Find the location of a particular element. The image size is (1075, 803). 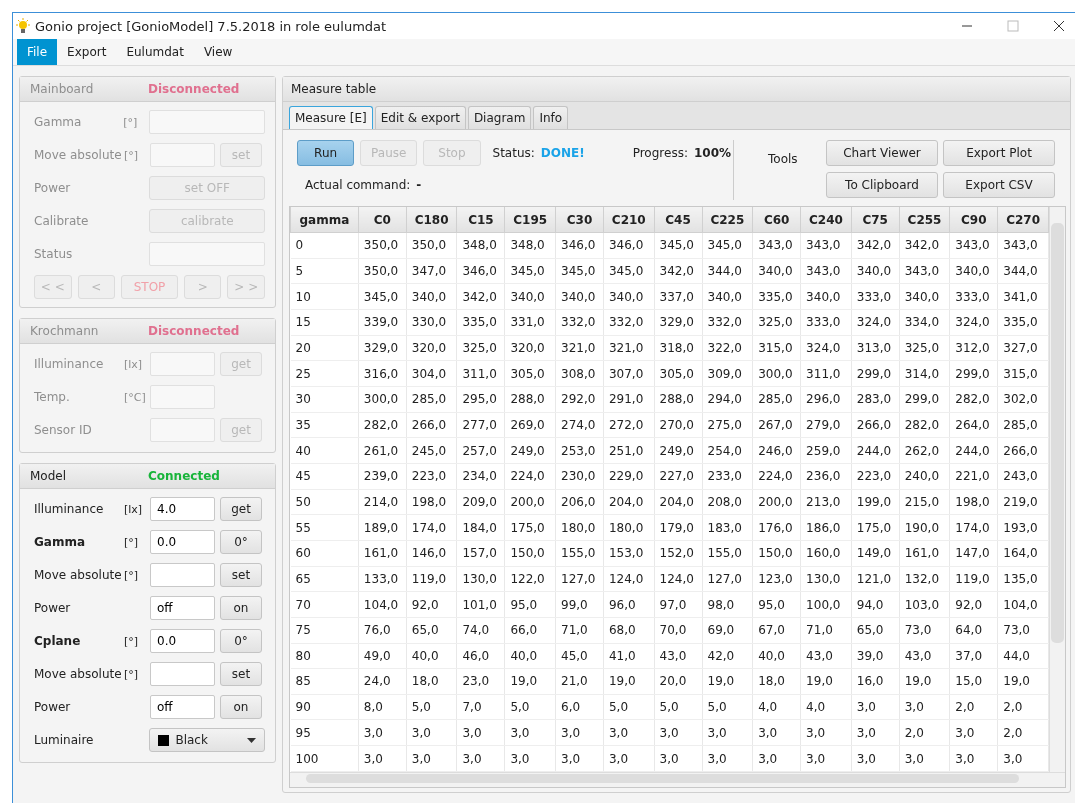

column-header: gamma is located at coordinates (324, 220).